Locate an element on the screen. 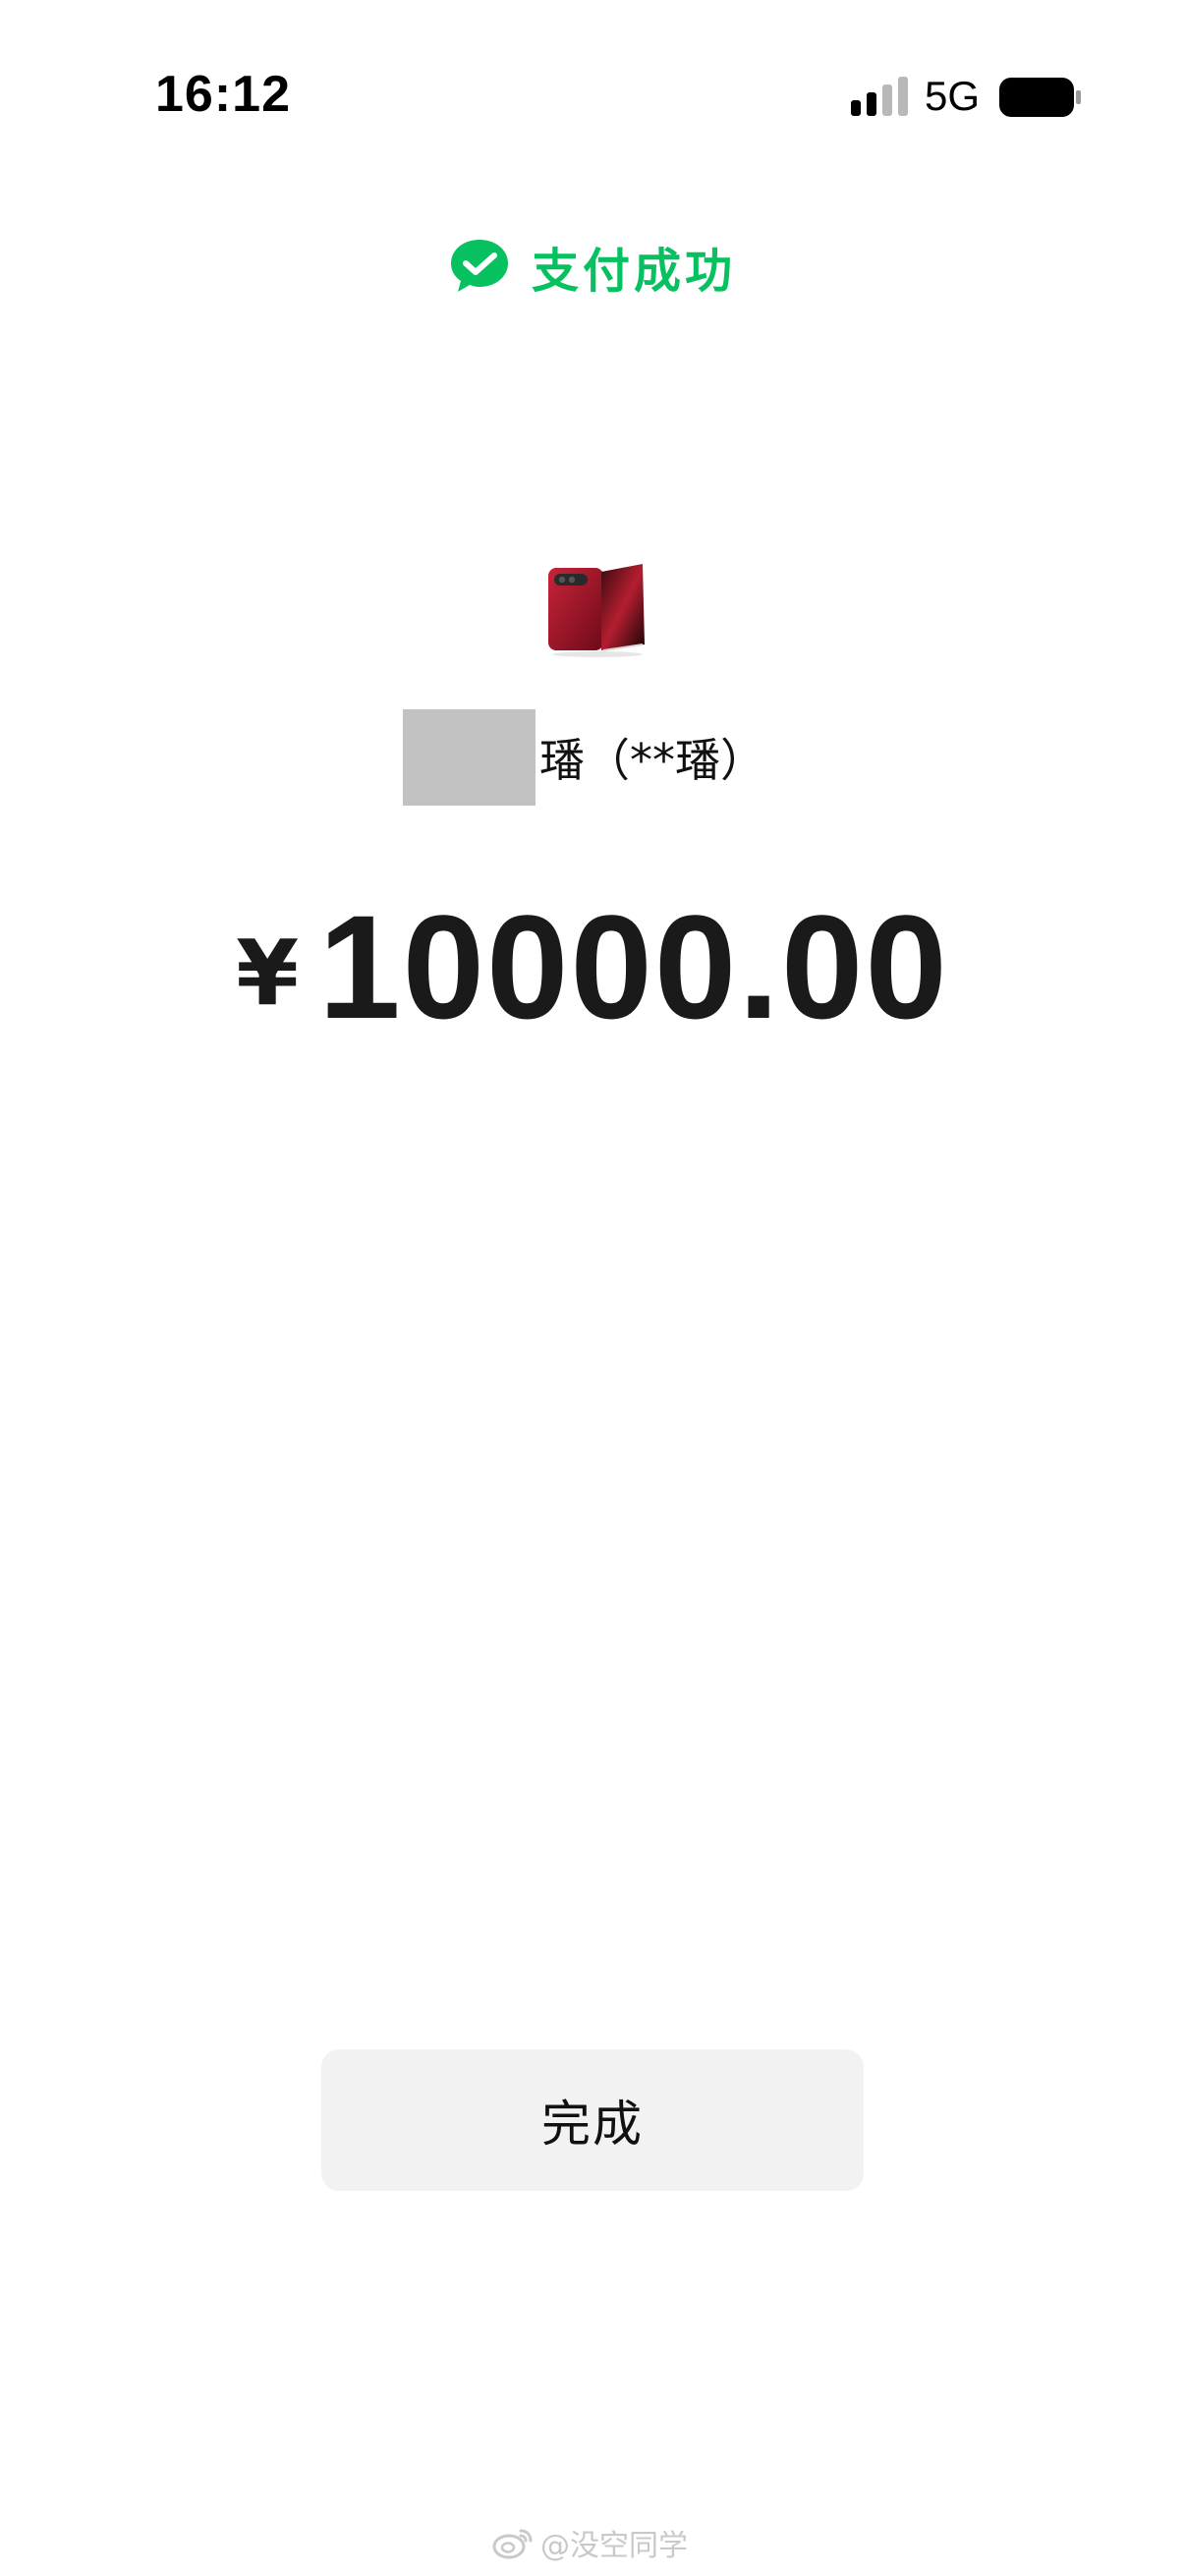 The height and width of the screenshot is (2576, 1185). payment-amount: ¥ 10000.00 is located at coordinates (592, 967).